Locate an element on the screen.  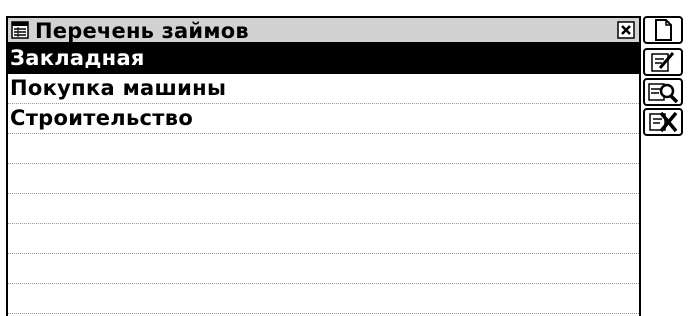
edit-button is located at coordinates (663, 62).